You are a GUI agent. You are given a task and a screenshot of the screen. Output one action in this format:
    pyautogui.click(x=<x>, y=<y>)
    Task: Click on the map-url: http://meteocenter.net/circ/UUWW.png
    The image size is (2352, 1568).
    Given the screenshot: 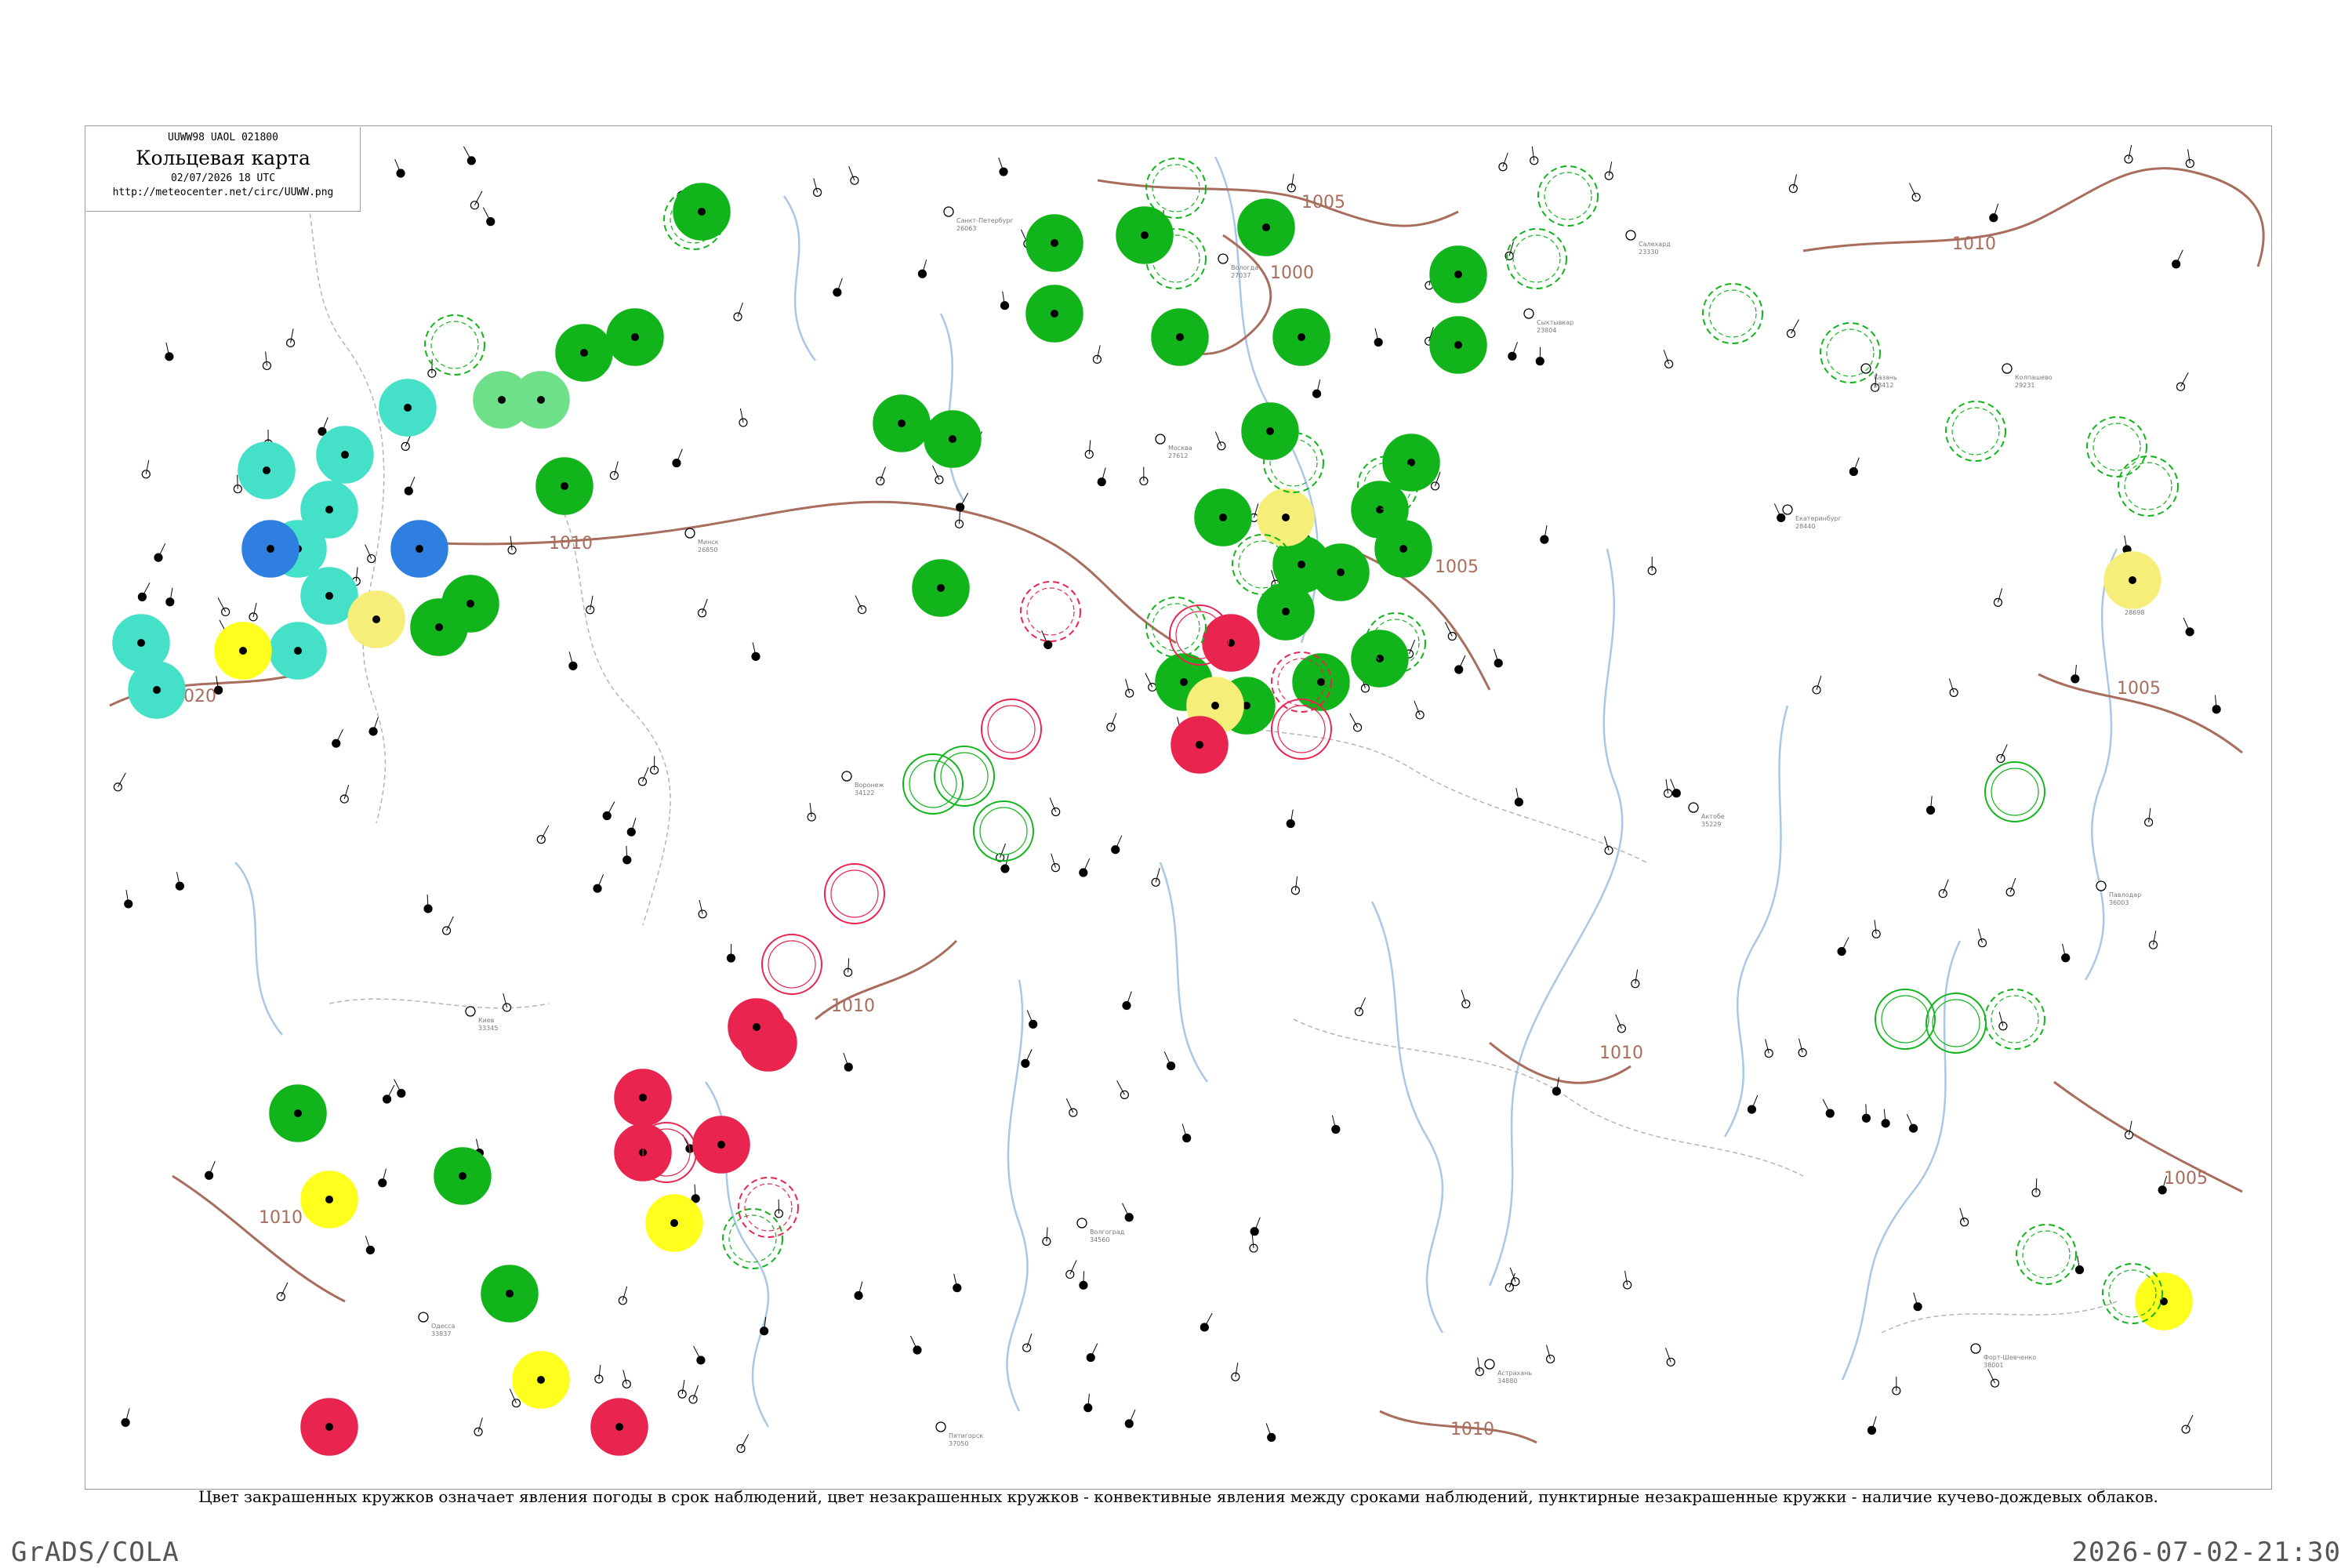 What is the action you would take?
    pyautogui.click(x=223, y=192)
    